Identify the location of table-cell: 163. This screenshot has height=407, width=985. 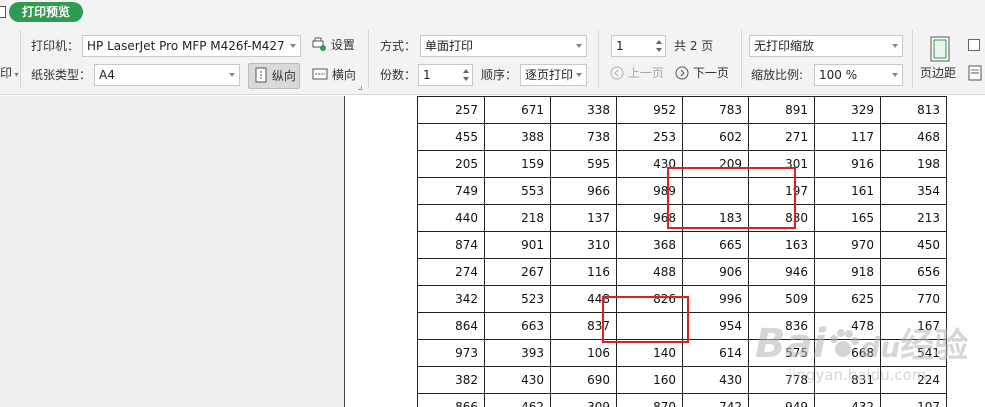
(781, 245).